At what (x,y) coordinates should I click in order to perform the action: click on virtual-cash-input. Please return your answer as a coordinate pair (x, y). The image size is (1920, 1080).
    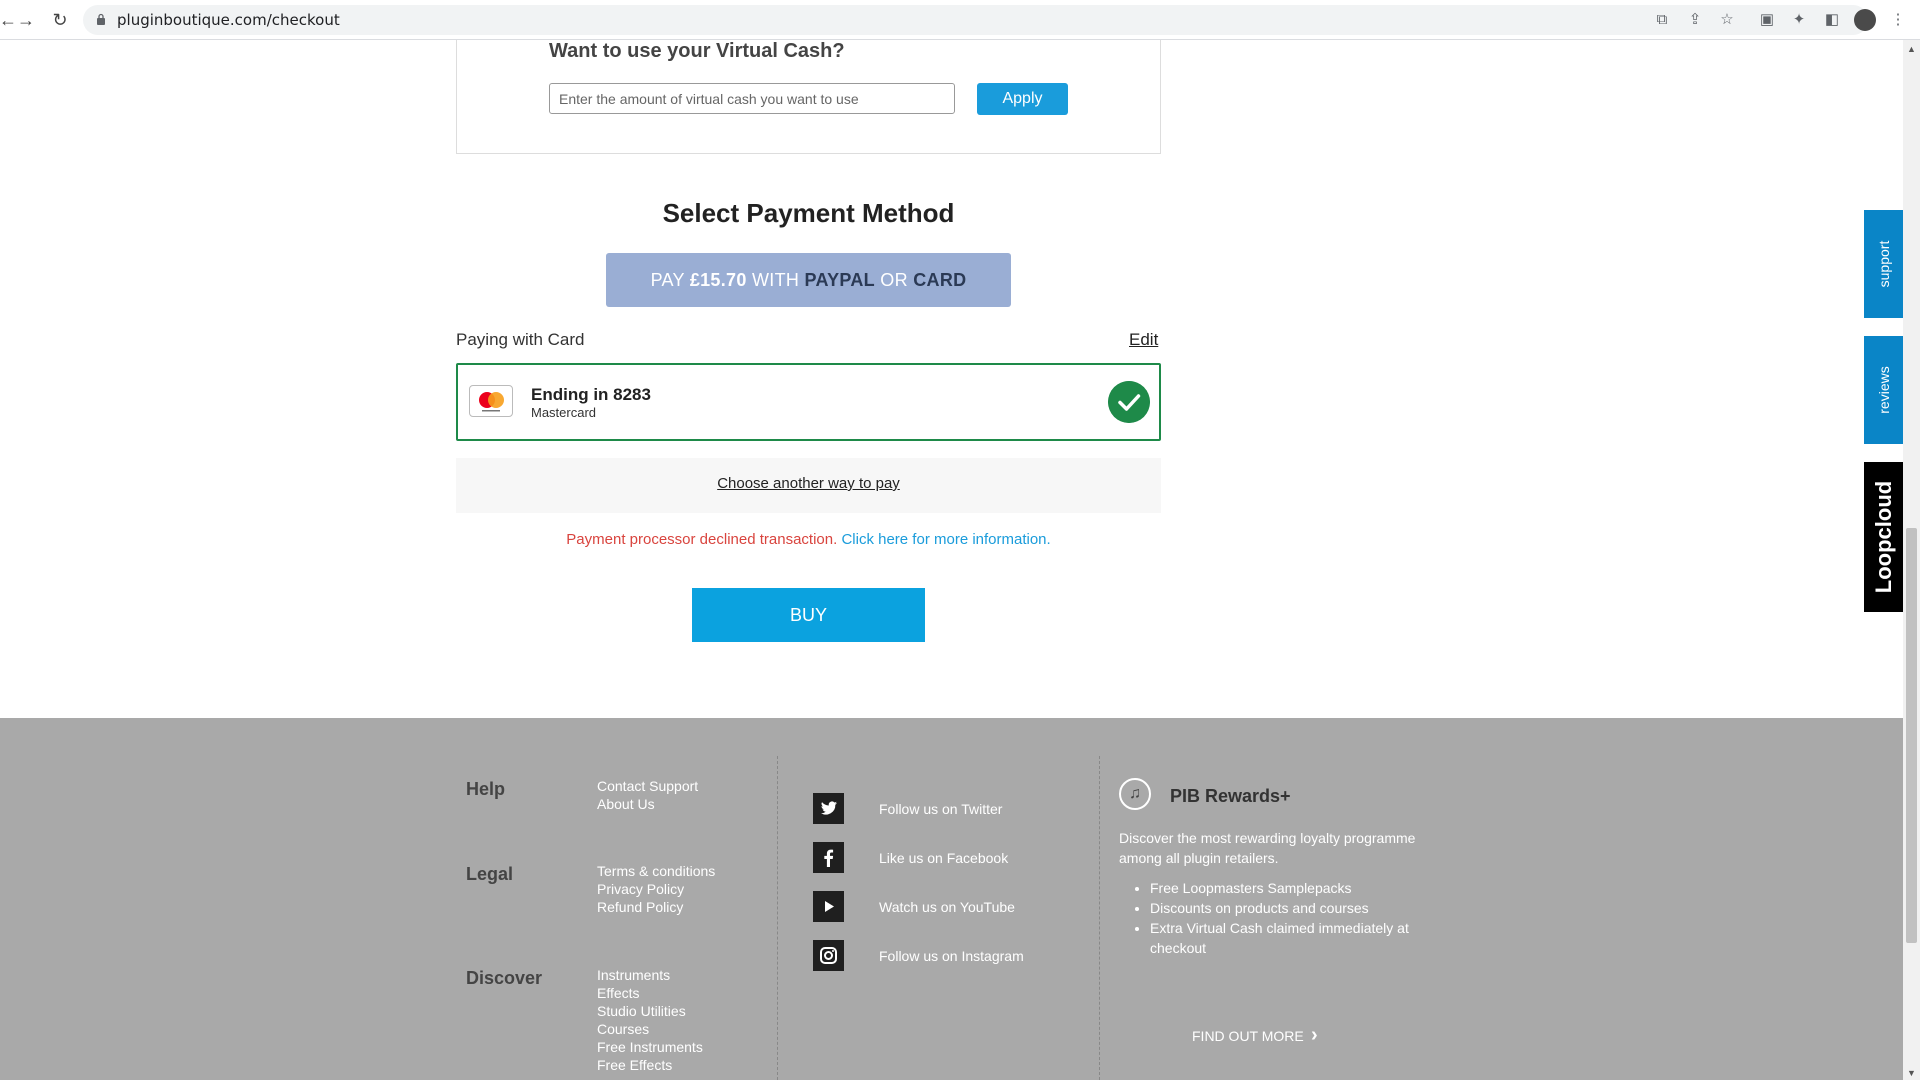
    Looking at the image, I should click on (752, 98).